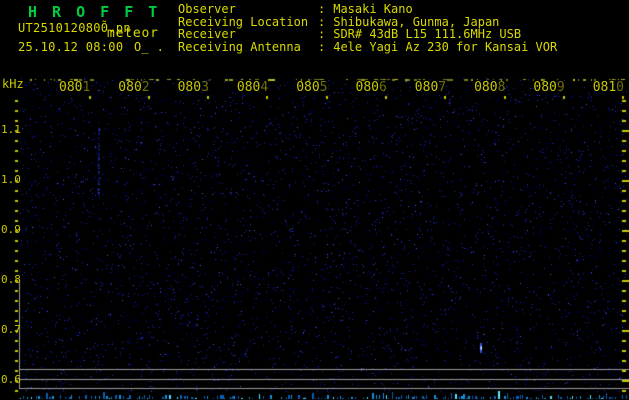 The image size is (629, 400). Describe the element at coordinates (133, 33) in the screenshot. I see `observation-mode-label: meteor` at that location.